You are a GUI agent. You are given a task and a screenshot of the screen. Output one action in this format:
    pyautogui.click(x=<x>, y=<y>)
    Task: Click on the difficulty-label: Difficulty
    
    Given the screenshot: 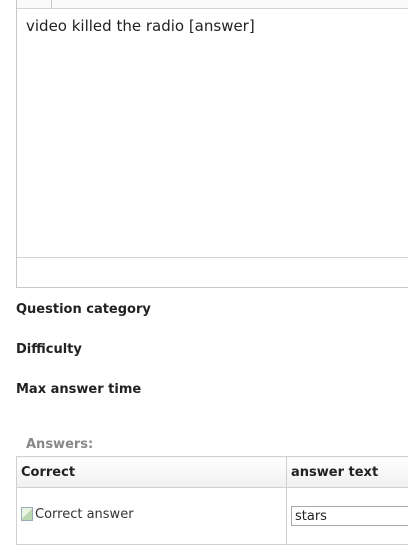 What is the action you would take?
    pyautogui.click(x=49, y=349)
    